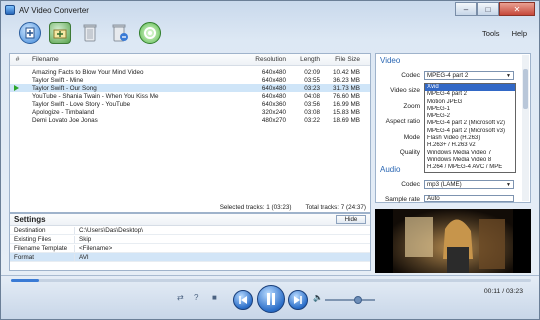 This screenshot has width=540, height=320. I want to click on playback-progress, so click(271, 280).